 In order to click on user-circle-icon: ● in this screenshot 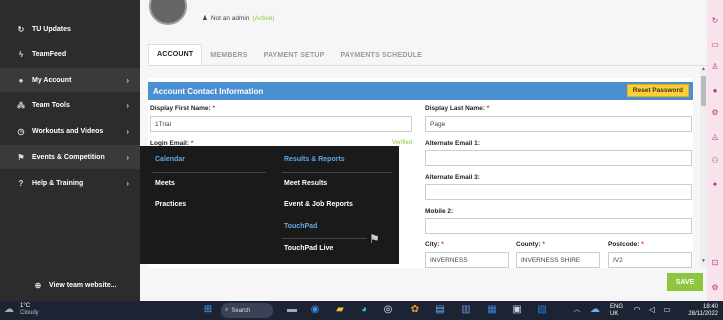, I will do `click(21, 80)`.